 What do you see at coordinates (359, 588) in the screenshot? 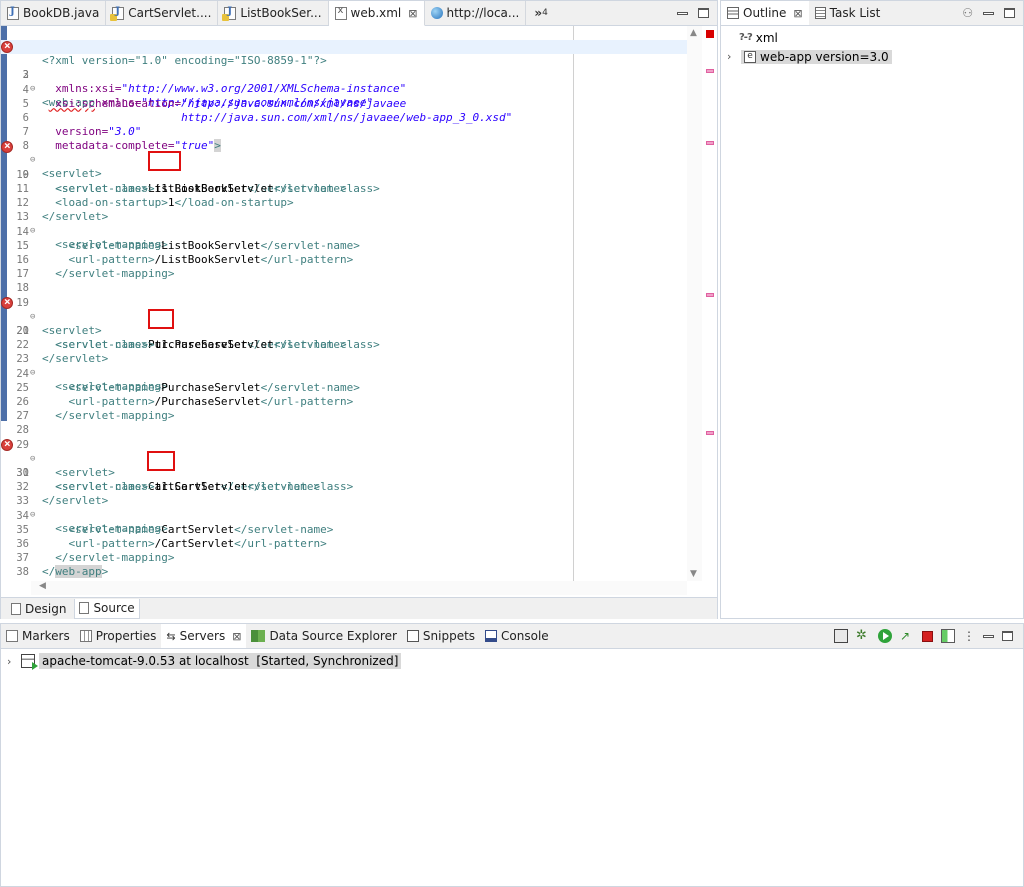
I see `horizontal-scrollbar: ◀` at bounding box center [359, 588].